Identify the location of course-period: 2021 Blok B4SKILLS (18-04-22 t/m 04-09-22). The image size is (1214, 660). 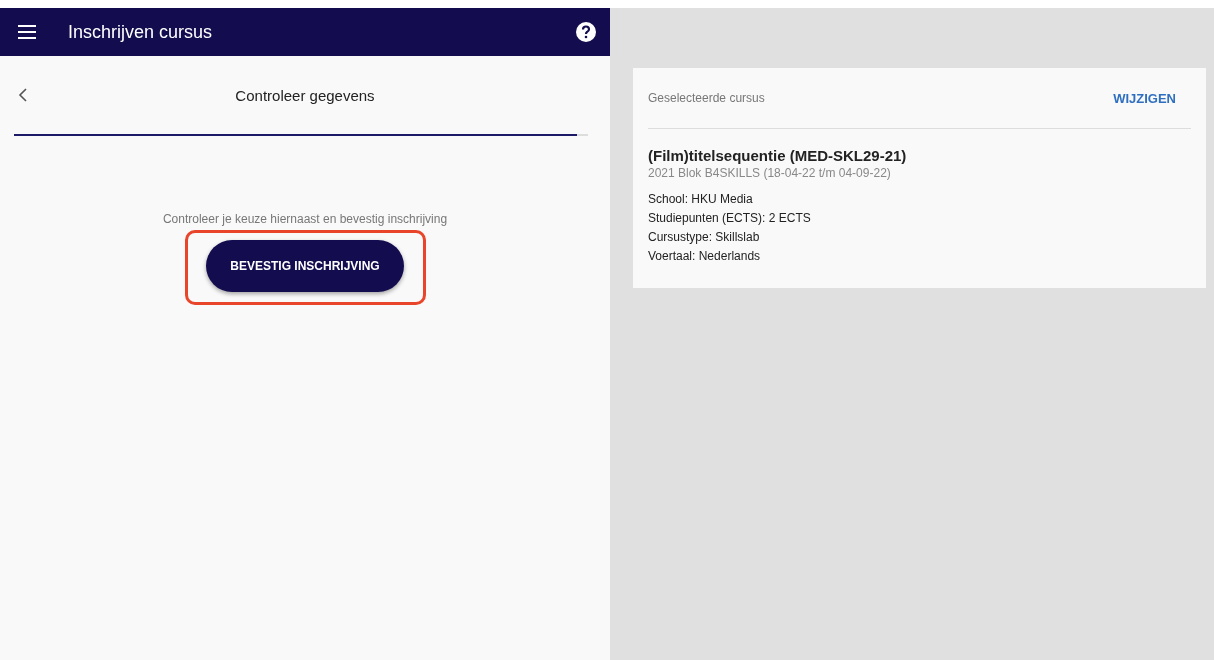
(770, 173).